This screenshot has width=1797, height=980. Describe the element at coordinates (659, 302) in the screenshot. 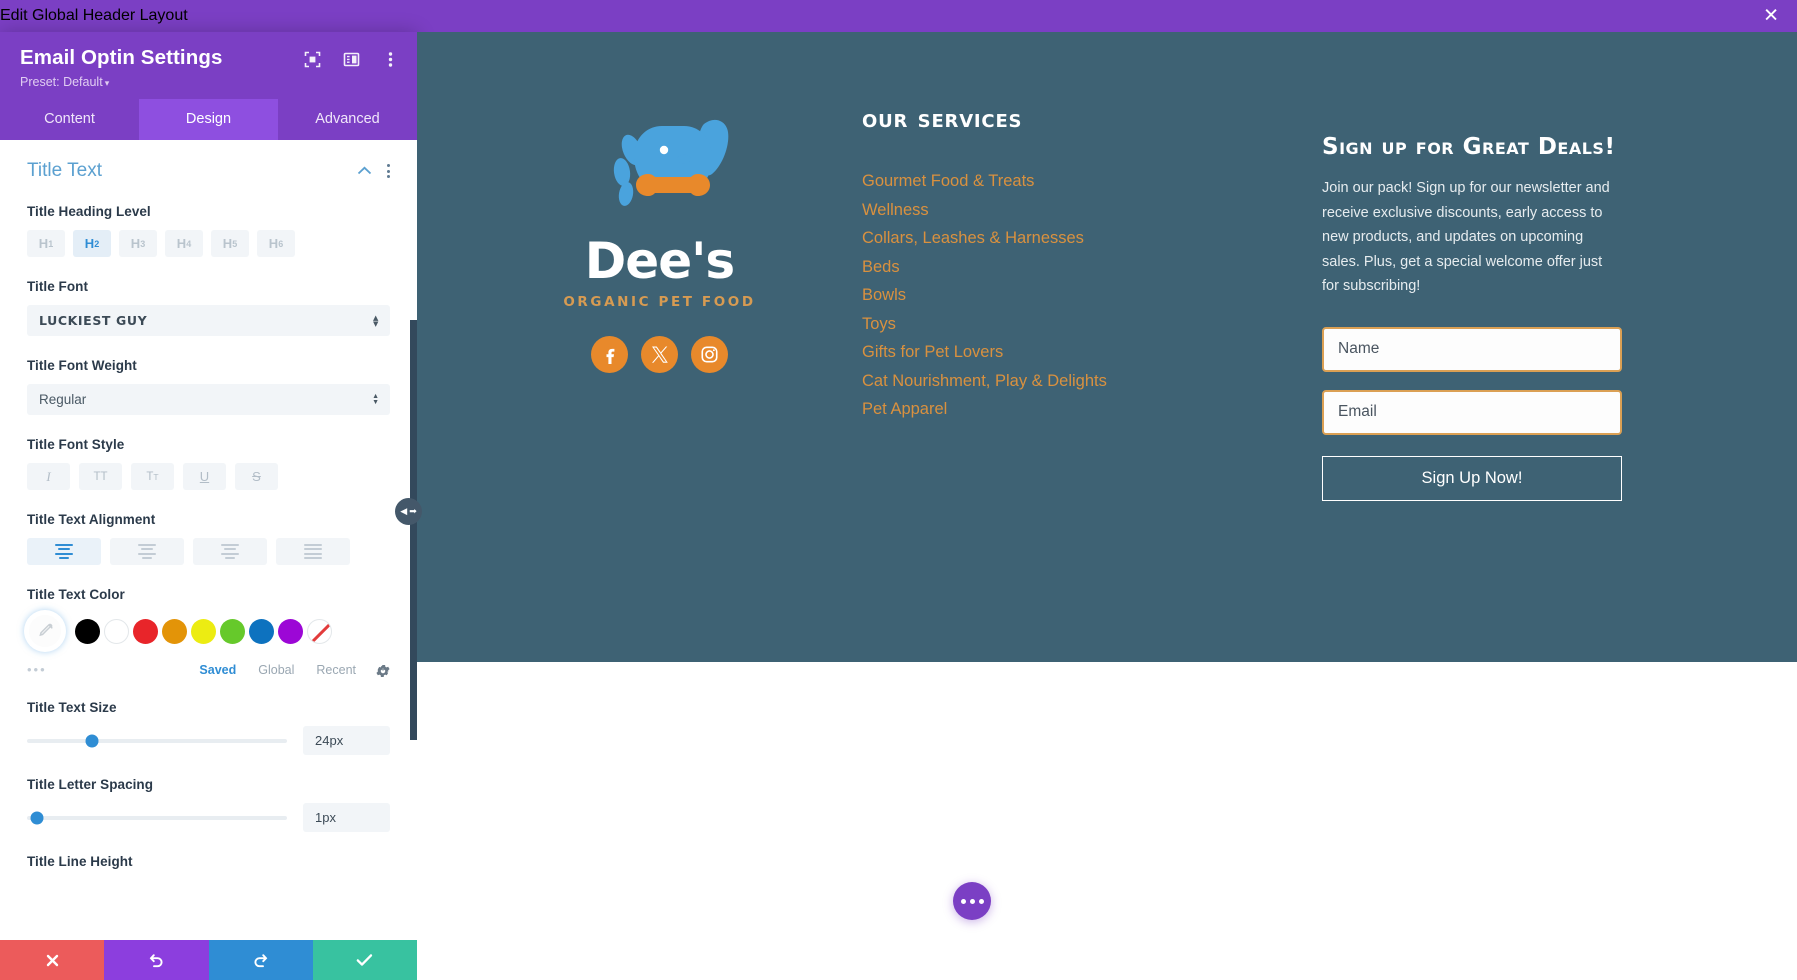

I see `brand-tagline: ORGANIC PET FOOD` at that location.